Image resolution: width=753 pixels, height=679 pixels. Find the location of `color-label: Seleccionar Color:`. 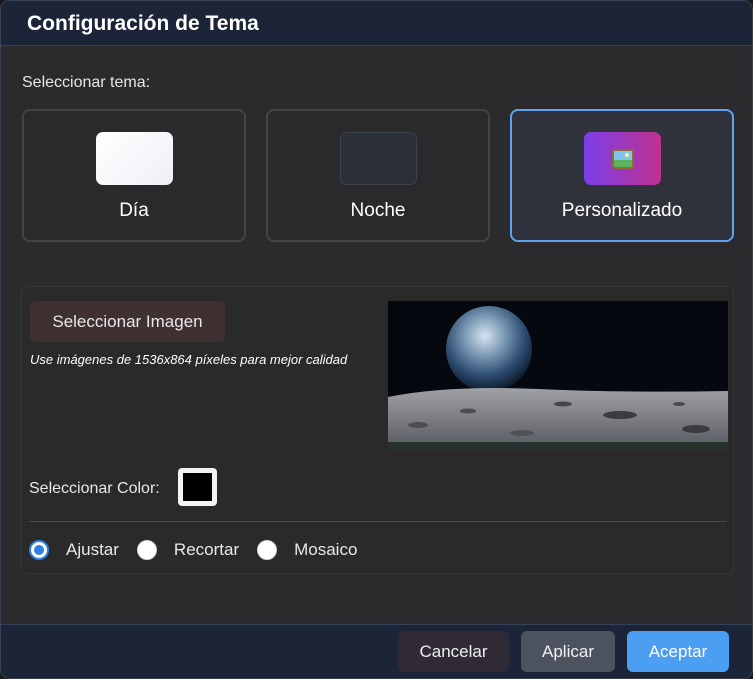

color-label: Seleccionar Color: is located at coordinates (94, 488).